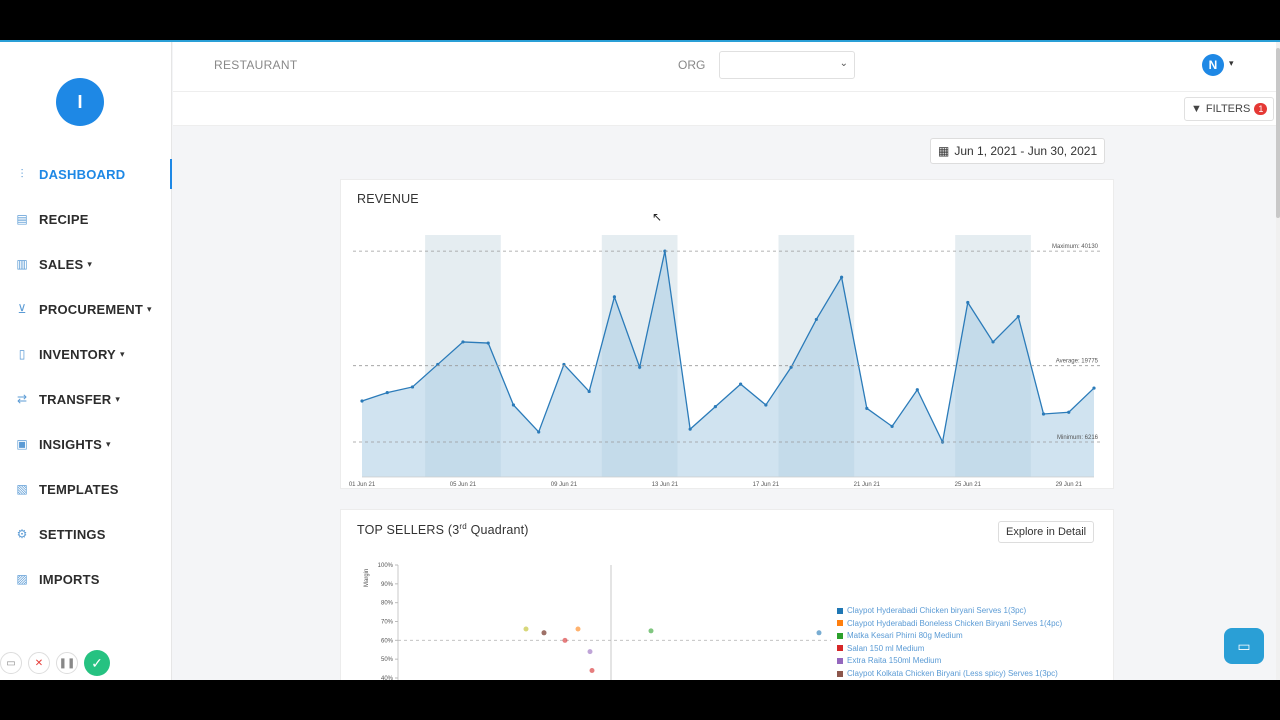  I want to click on sidebar-item-inventory: ▯ INVENTORY ▾, so click(86, 354).